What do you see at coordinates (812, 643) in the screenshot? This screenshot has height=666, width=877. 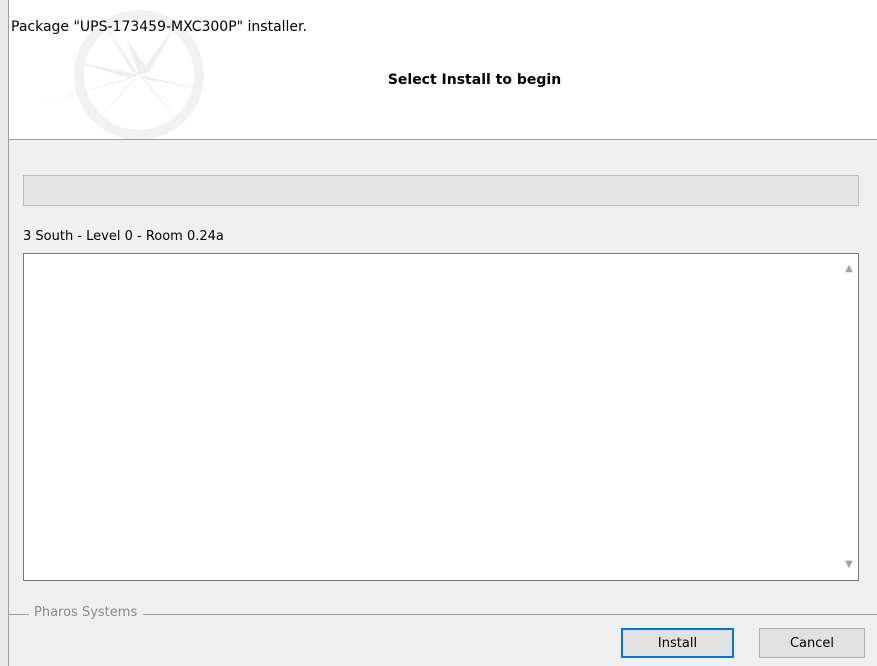 I see `cancel-button: Cancel` at bounding box center [812, 643].